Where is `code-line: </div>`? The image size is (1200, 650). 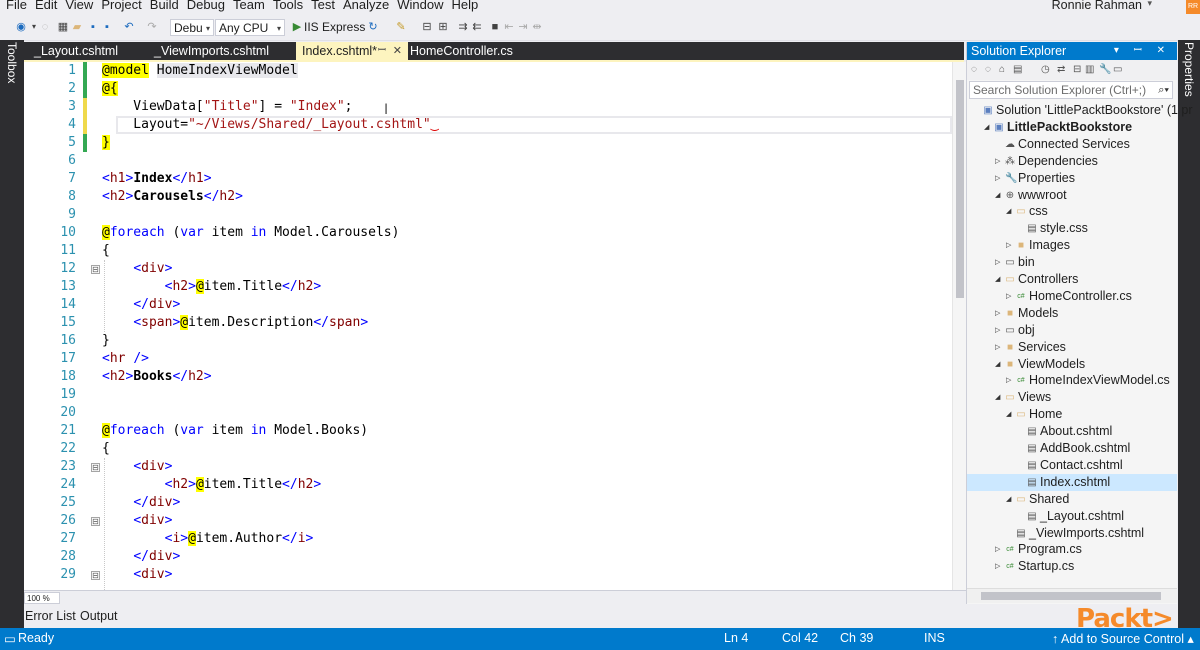 code-line: </div> is located at coordinates (141, 557).